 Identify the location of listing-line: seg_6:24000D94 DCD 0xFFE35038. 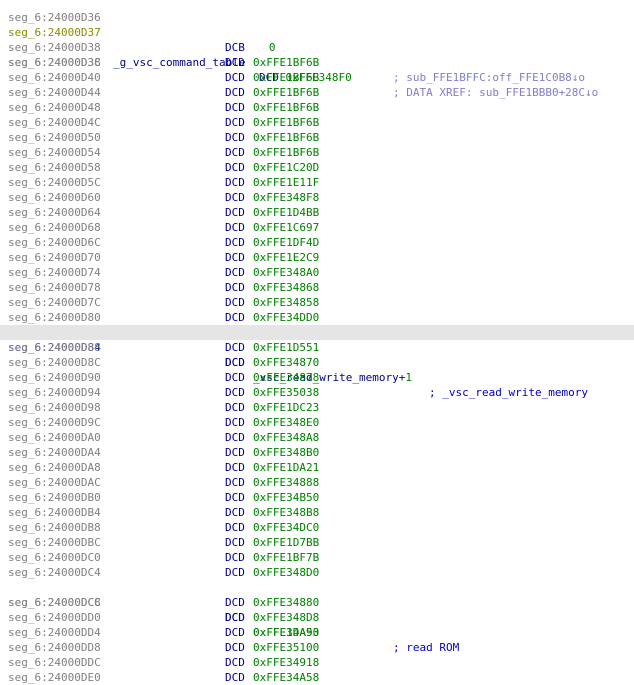
(317, 392).